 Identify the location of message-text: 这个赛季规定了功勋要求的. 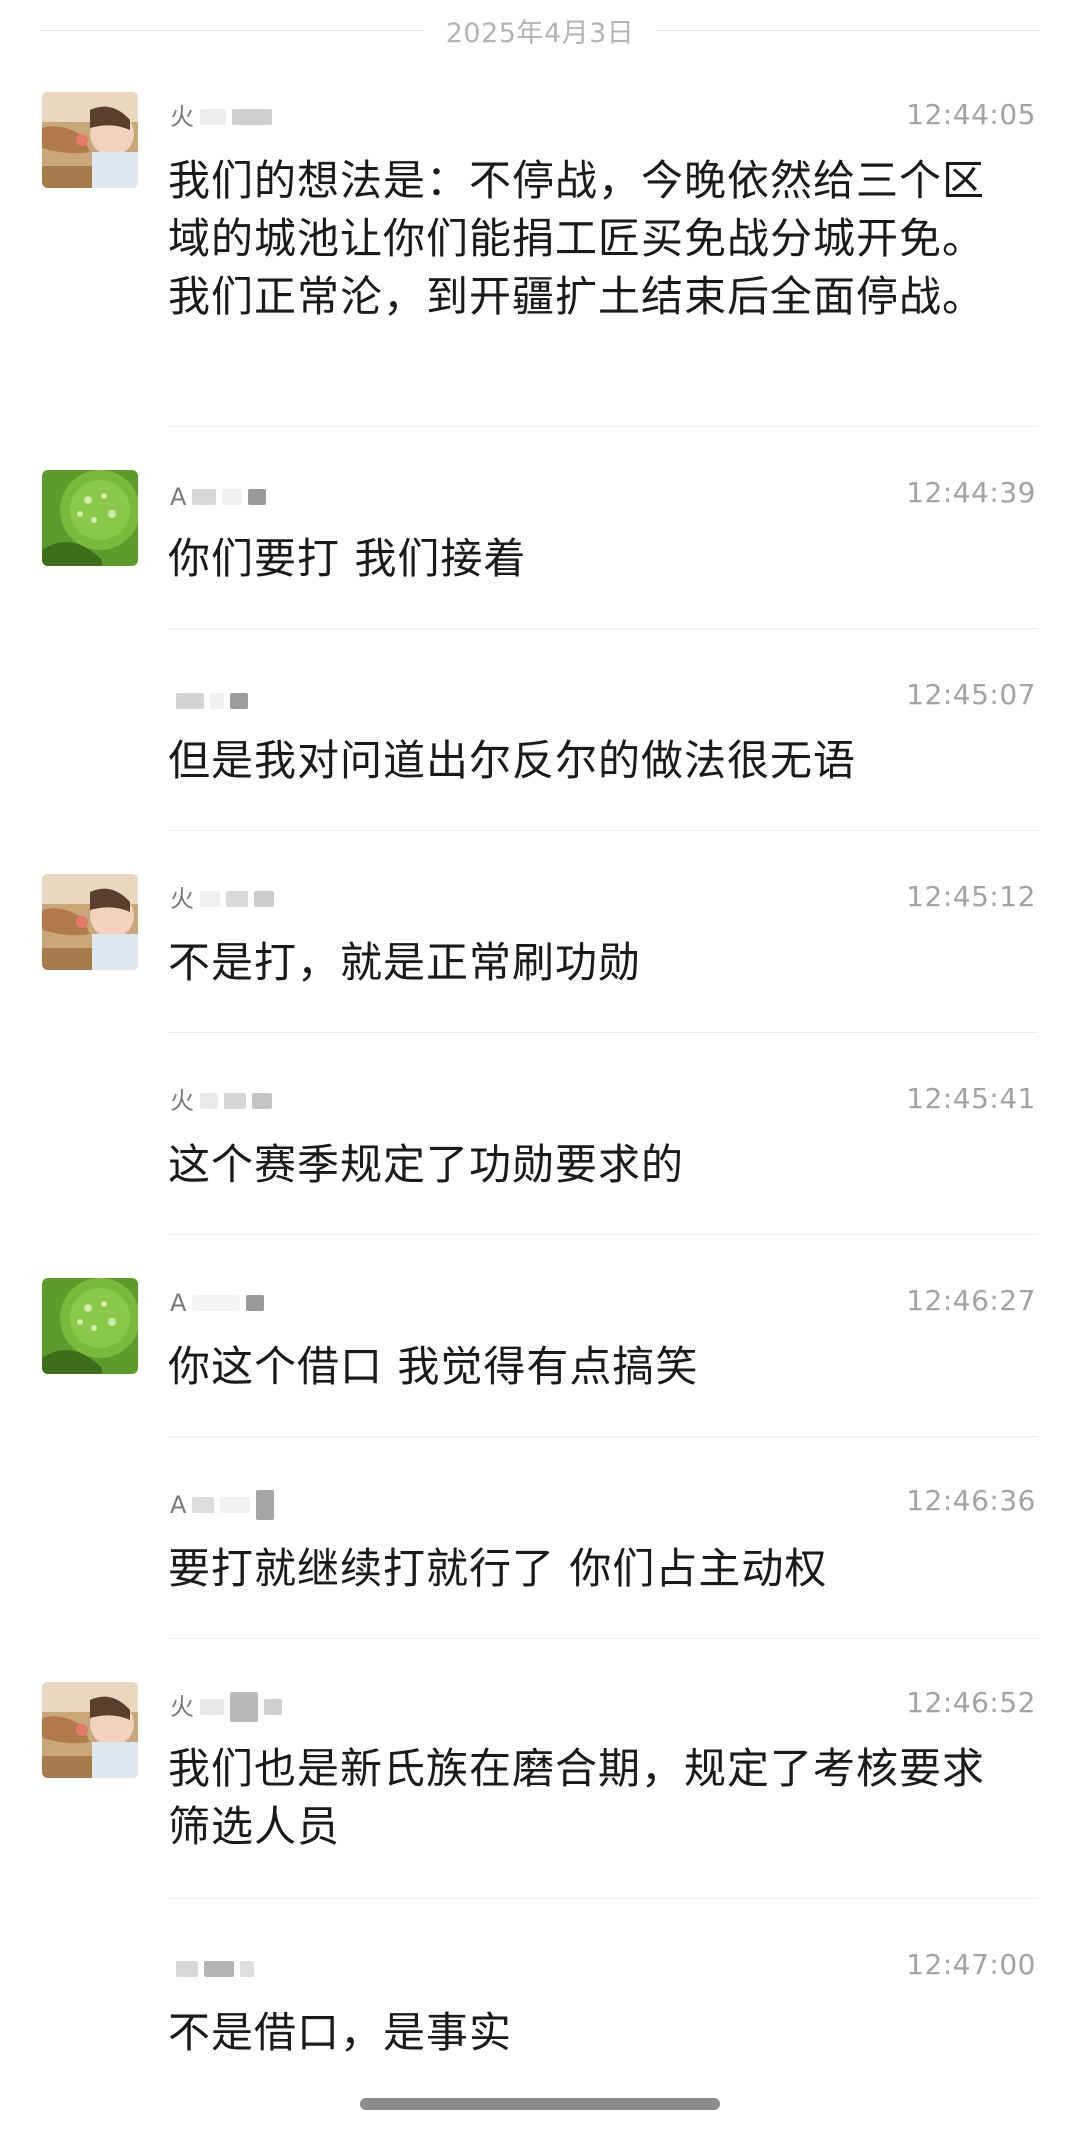
(588, 1165).